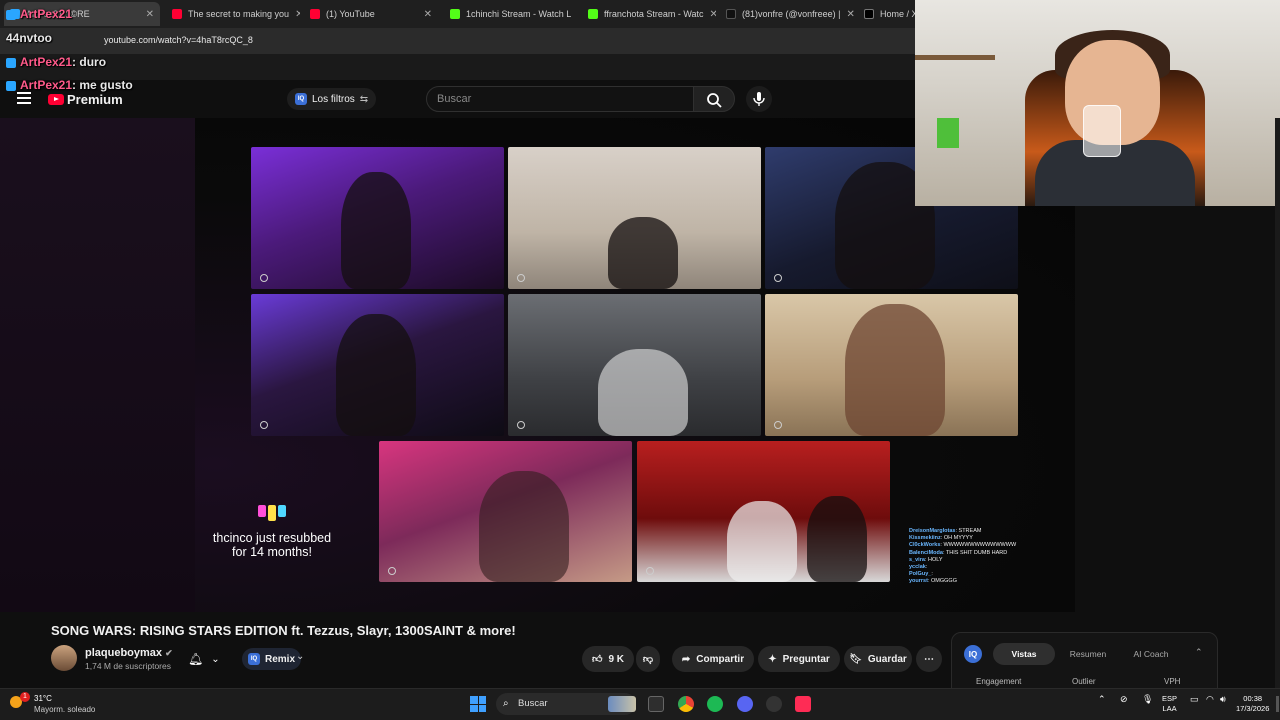  What do you see at coordinates (686, 704) in the screenshot?
I see `chrome-icon` at bounding box center [686, 704].